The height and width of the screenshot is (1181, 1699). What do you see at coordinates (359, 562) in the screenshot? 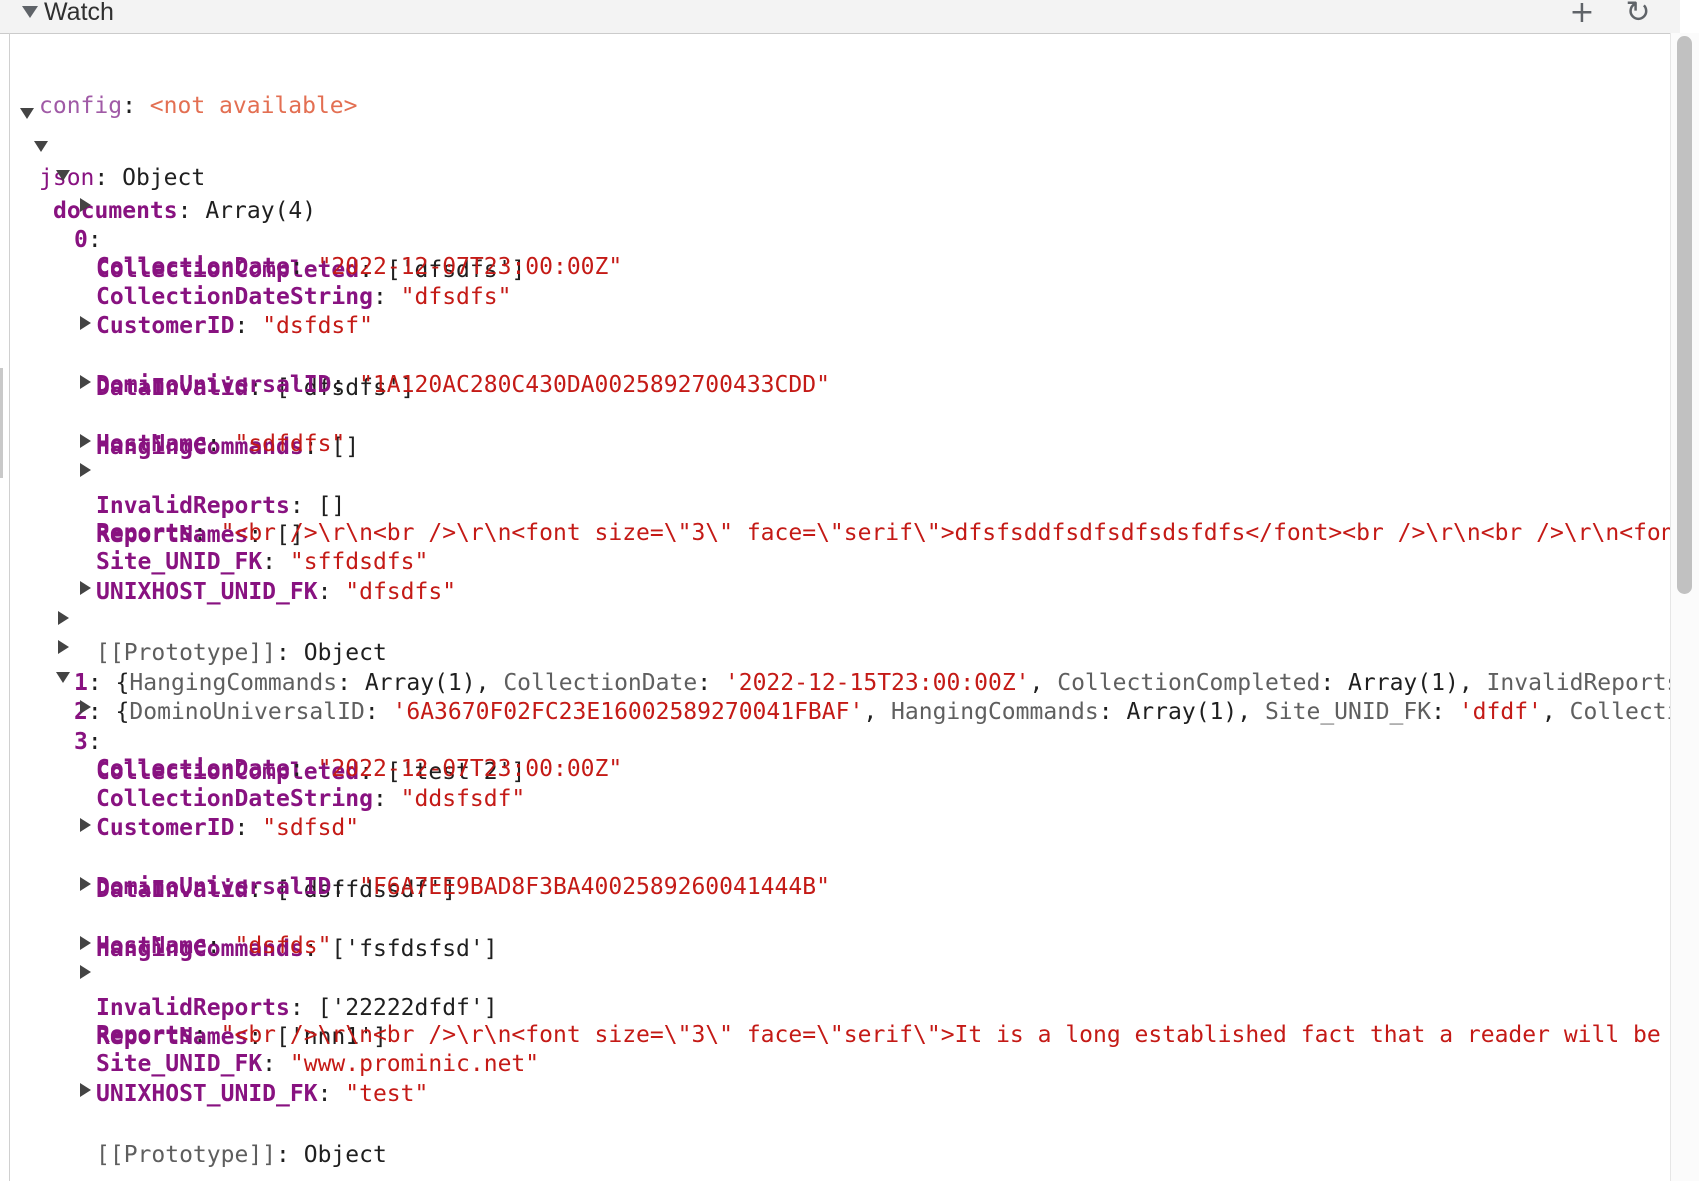
I see `property-value: "sffdsdfs"` at bounding box center [359, 562].